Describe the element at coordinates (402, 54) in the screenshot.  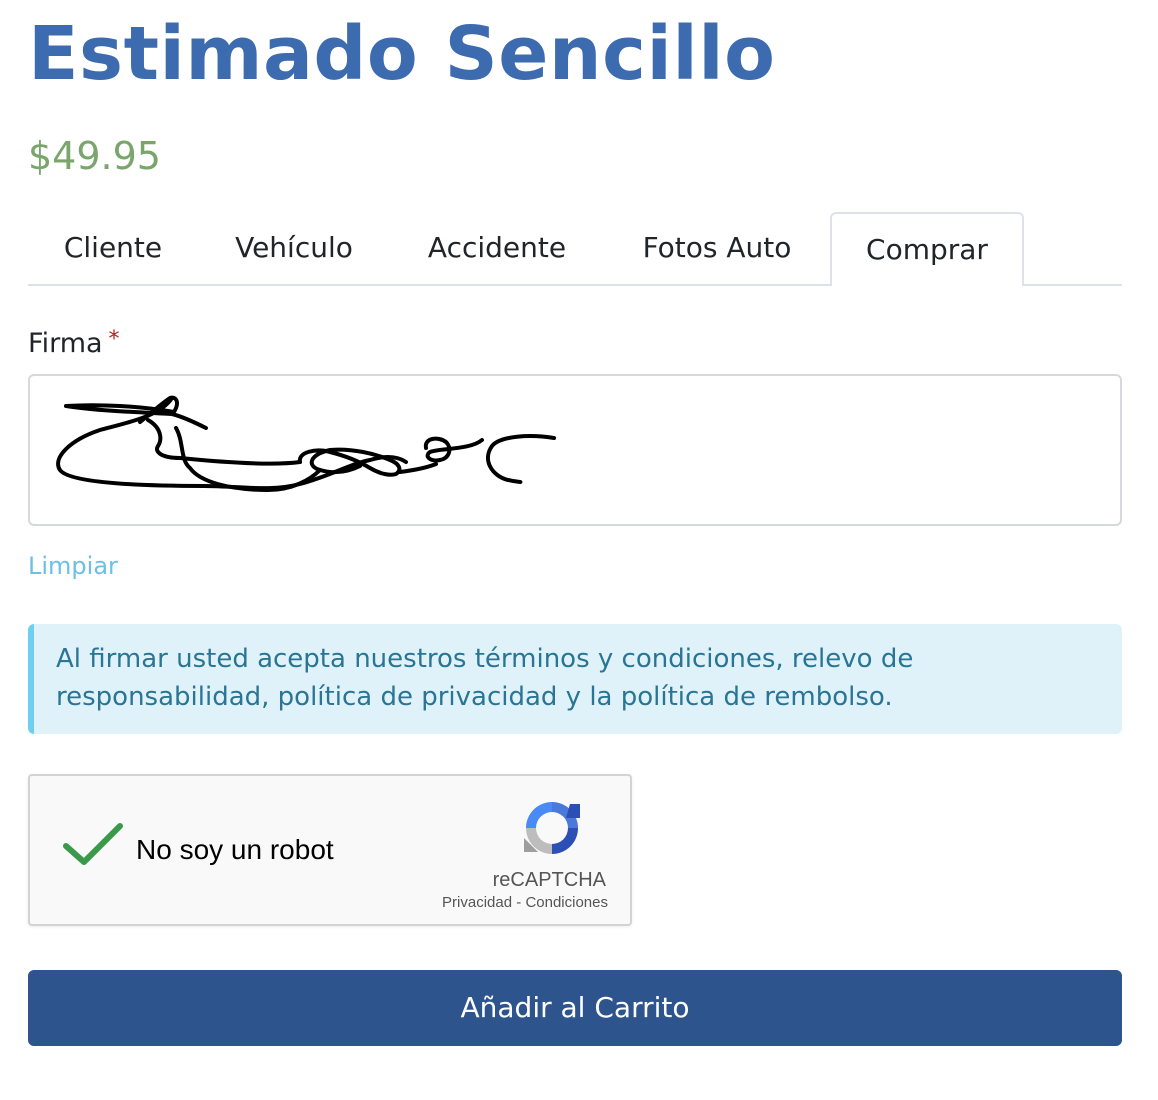
I see `page-title: Estimado Sencillo` at that location.